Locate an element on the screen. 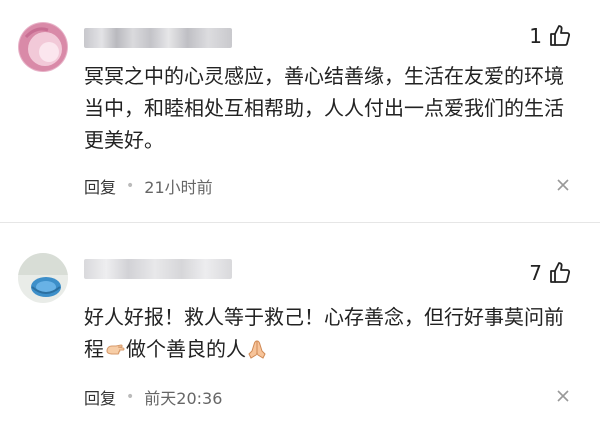 The image size is (600, 437). timestamp: 21小时前 is located at coordinates (178, 187).